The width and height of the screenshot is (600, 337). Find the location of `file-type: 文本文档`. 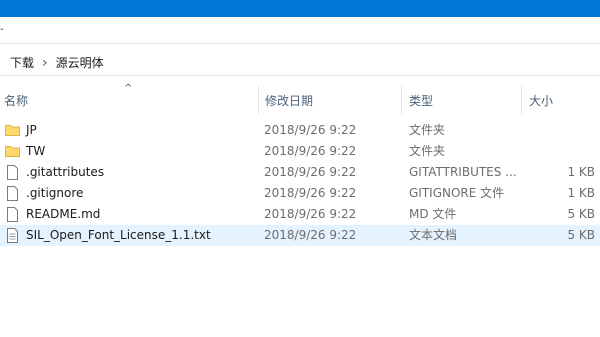

file-type: 文本文档 is located at coordinates (433, 235).